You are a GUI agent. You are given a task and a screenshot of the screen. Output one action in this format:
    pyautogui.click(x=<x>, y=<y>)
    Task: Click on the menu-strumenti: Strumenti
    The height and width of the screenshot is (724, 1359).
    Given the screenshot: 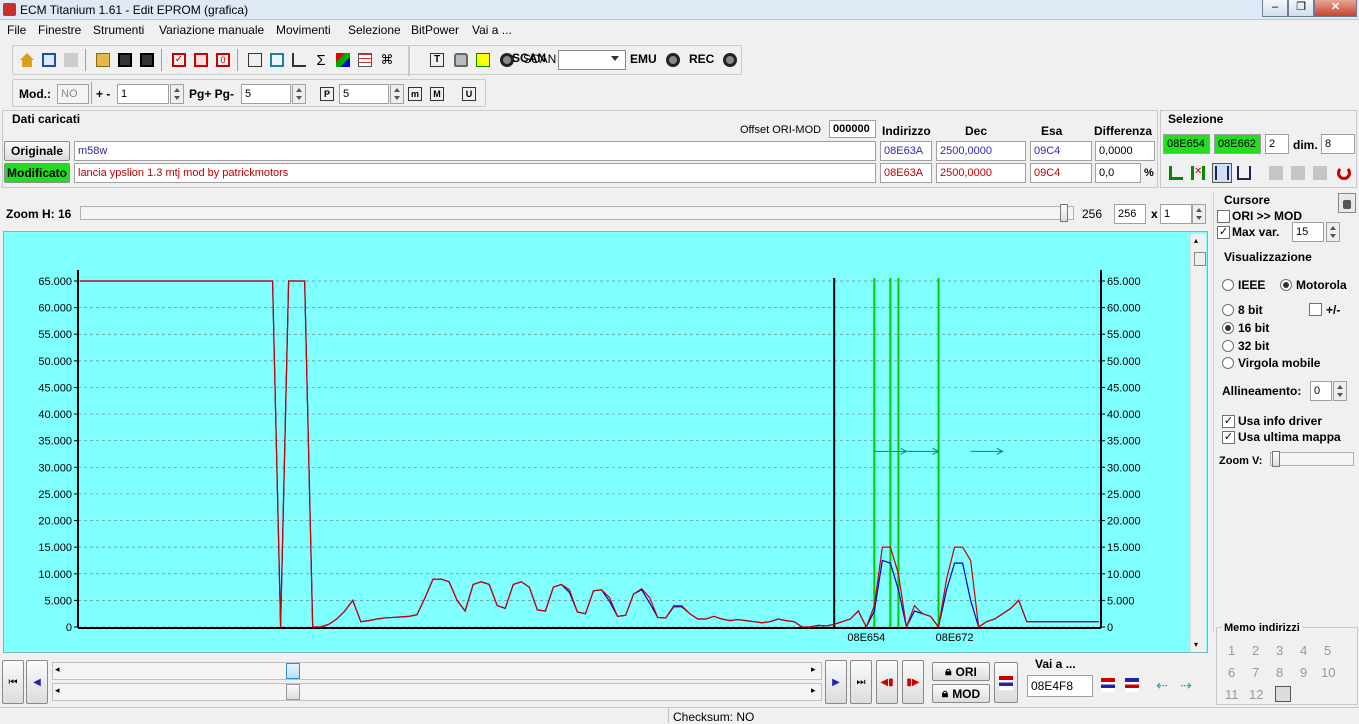 What is the action you would take?
    pyautogui.click(x=118, y=30)
    